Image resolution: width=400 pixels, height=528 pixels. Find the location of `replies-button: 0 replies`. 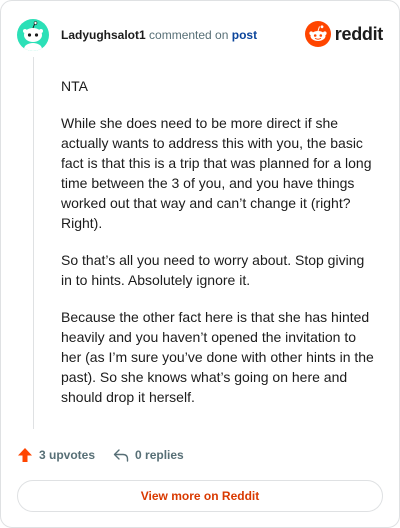

replies-button: 0 replies is located at coordinates (148, 455).